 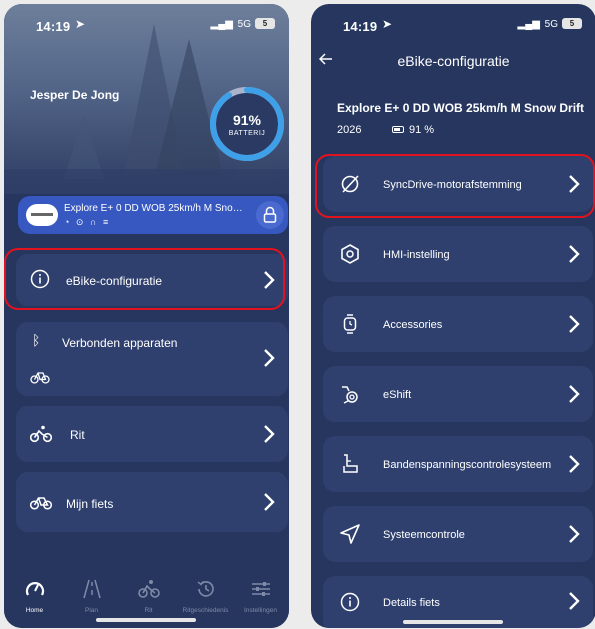 What do you see at coordinates (152, 502) in the screenshot?
I see `menu-item-mijn-fiets: Mijn fiets` at bounding box center [152, 502].